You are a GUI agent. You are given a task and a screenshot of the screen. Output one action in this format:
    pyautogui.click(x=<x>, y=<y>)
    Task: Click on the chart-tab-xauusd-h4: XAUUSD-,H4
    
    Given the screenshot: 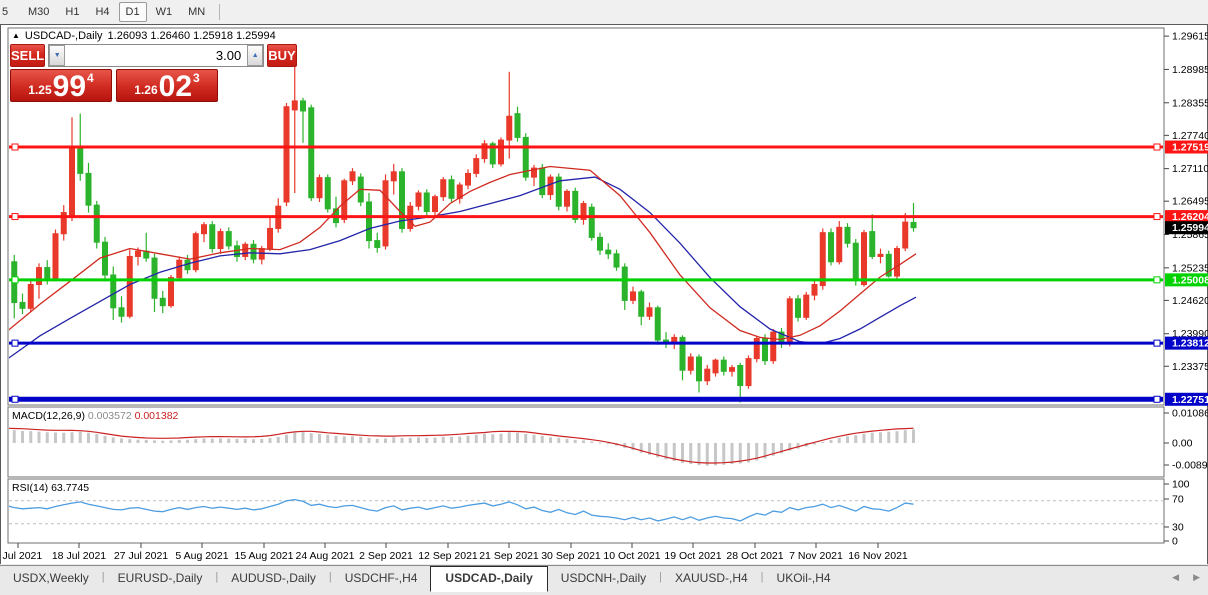 What is the action you would take?
    pyautogui.click(x=711, y=578)
    